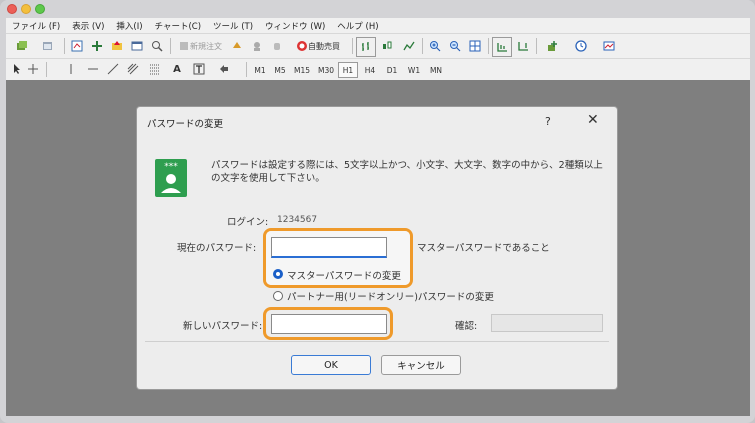  I want to click on current-password-label: 現在のパスワード:, so click(217, 248).